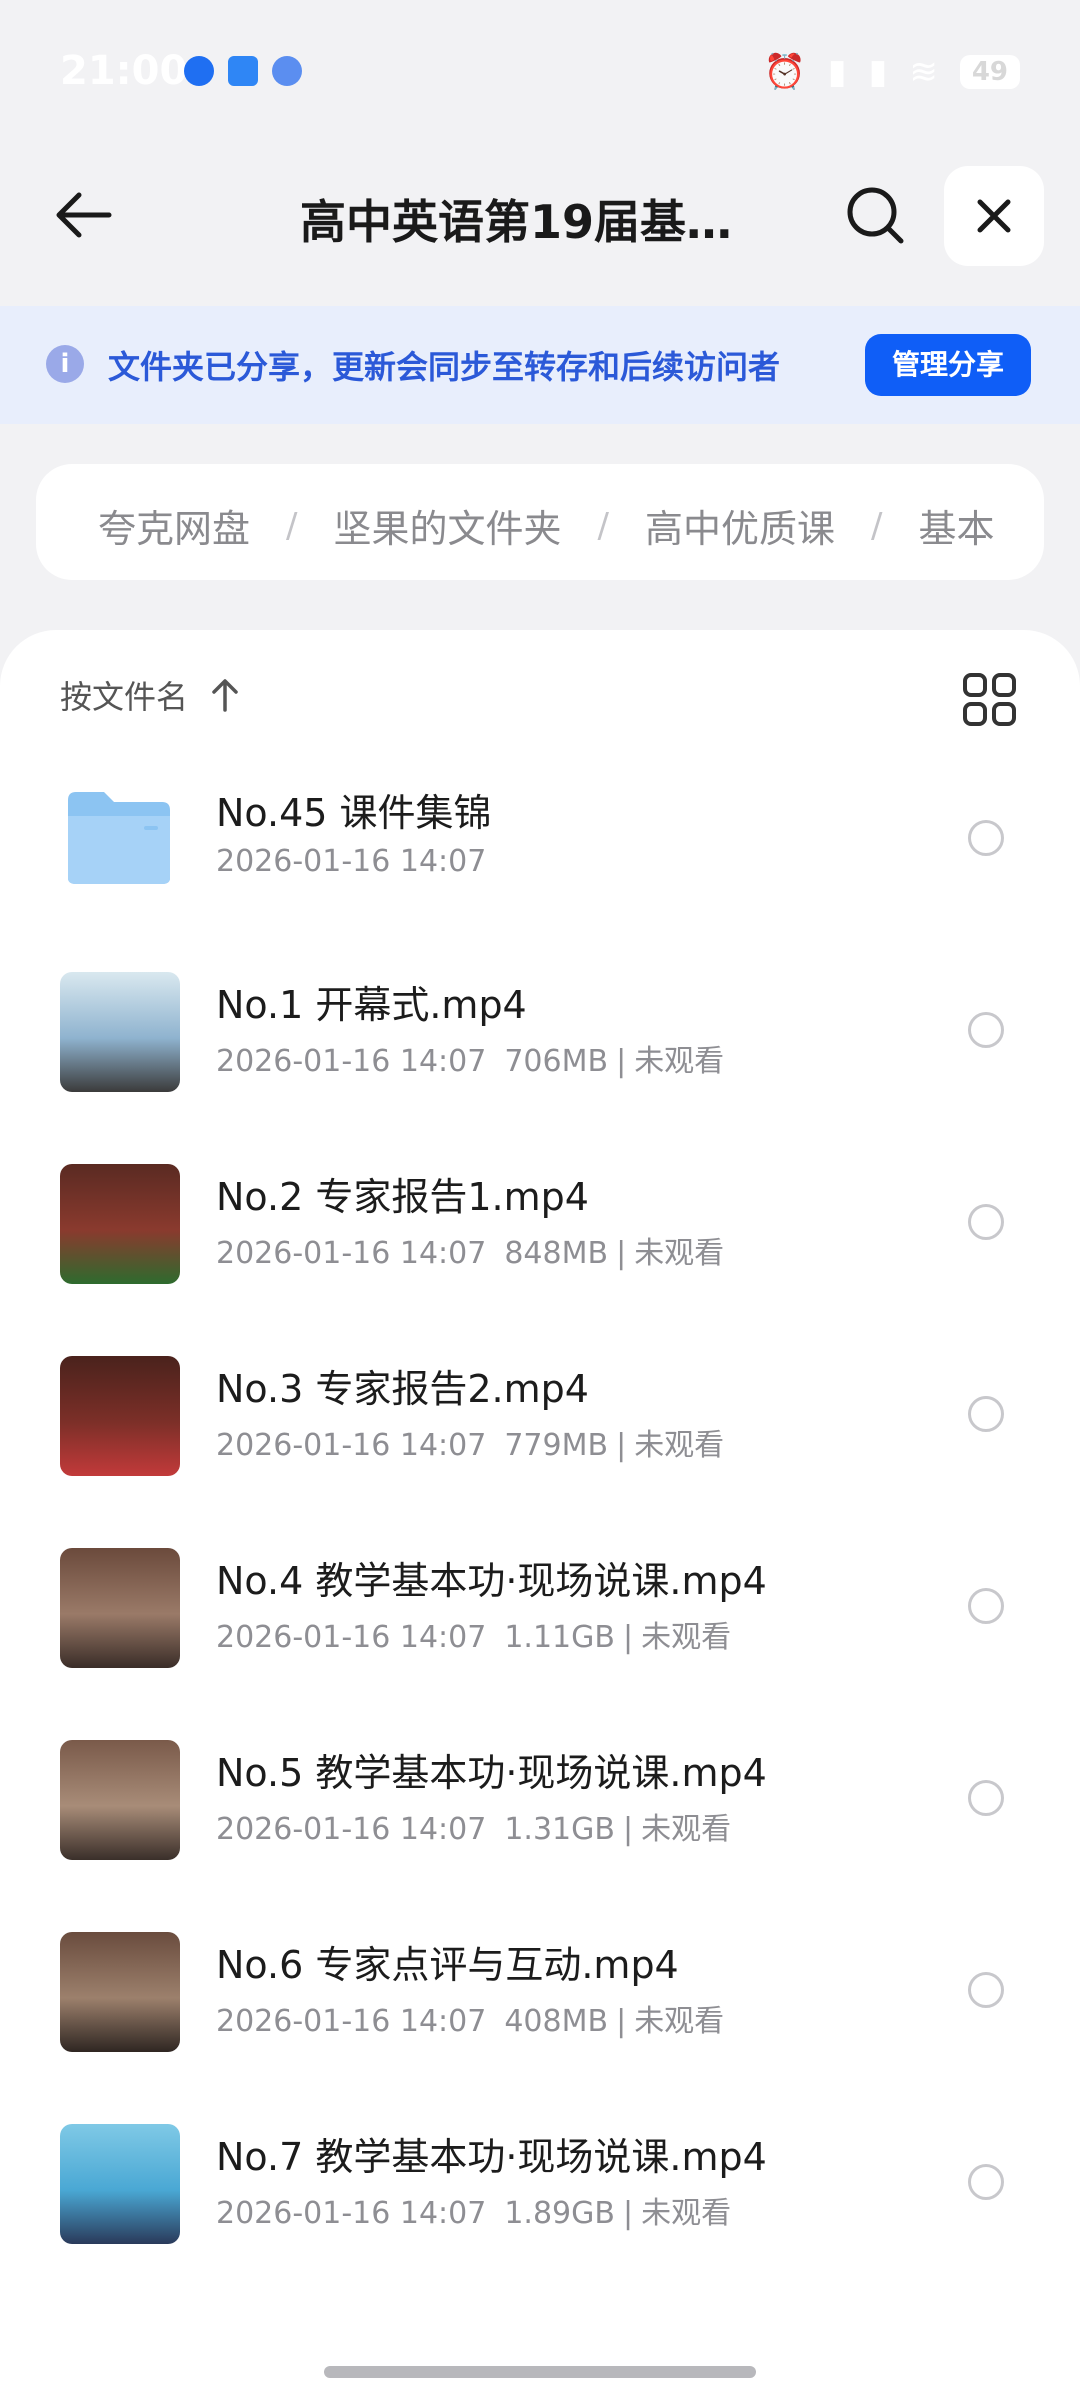 The image size is (1080, 2400). I want to click on status-bar: 21:00 ⏰ ▮ ▮ ≋ 49, so click(540, 70).